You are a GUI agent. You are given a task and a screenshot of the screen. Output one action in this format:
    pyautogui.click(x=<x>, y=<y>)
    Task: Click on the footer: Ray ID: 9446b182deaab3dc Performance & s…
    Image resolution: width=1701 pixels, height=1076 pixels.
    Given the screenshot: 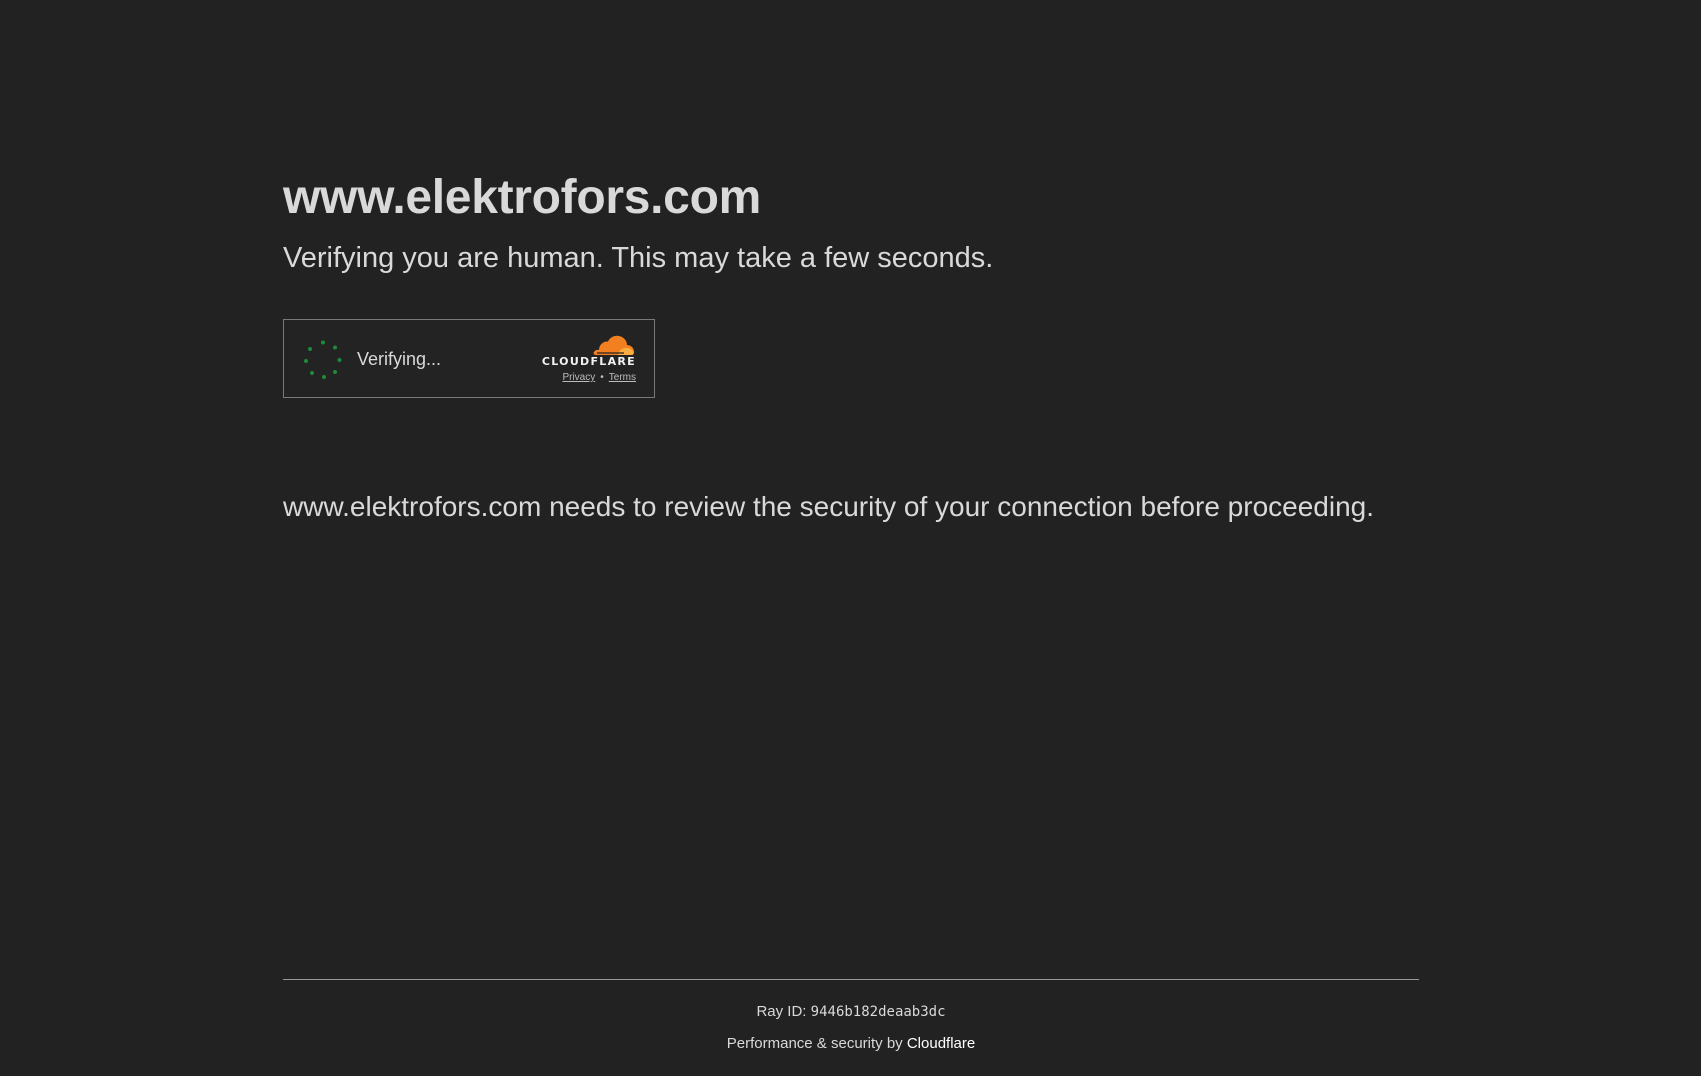 What is the action you would take?
    pyautogui.click(x=851, y=1028)
    